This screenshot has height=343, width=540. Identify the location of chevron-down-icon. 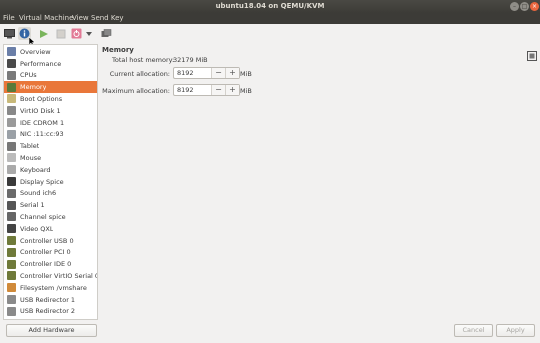
(89, 33).